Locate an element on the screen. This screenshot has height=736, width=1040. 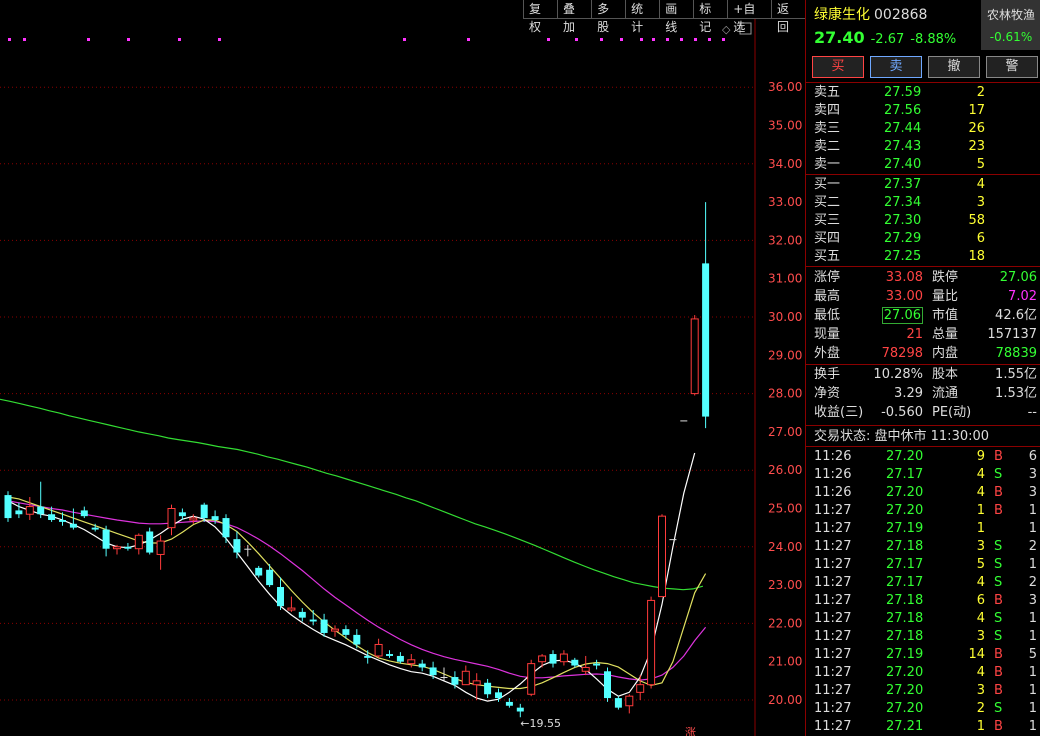
bid-row: 买一 27.37 4 is located at coordinates (923, 185).